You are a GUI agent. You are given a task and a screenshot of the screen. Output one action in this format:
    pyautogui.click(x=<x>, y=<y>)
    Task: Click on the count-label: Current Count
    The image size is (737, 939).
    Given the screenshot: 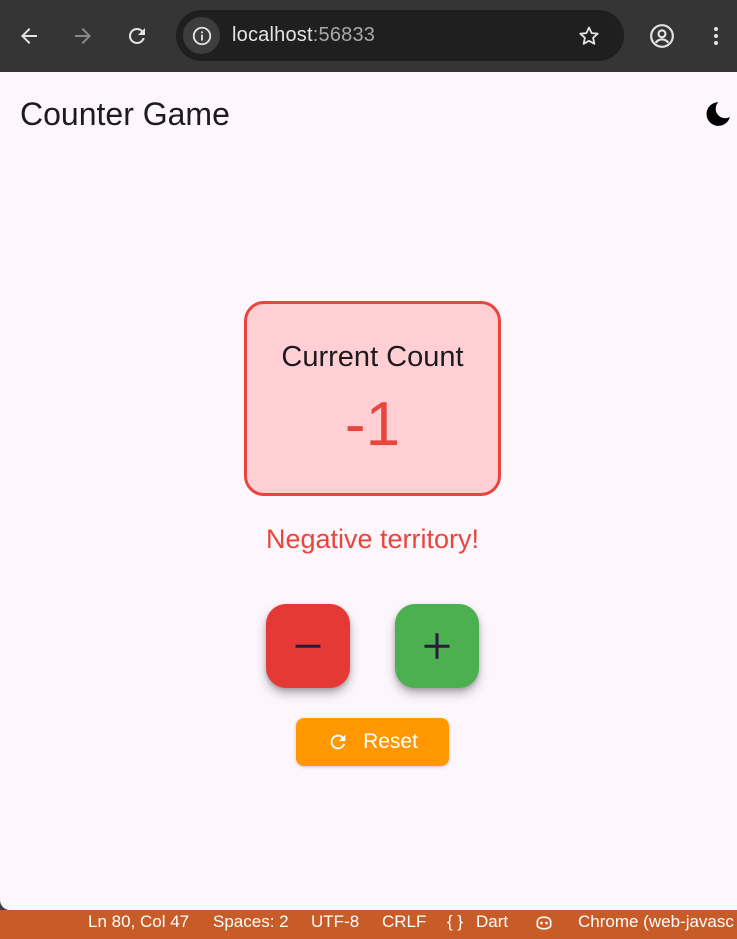 What is the action you would take?
    pyautogui.click(x=372, y=357)
    